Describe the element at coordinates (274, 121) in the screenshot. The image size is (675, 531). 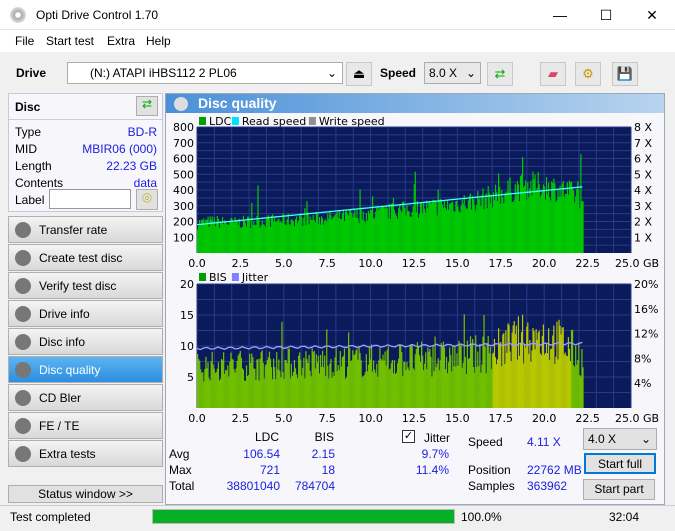
I see `legend-label: Read speed` at that location.